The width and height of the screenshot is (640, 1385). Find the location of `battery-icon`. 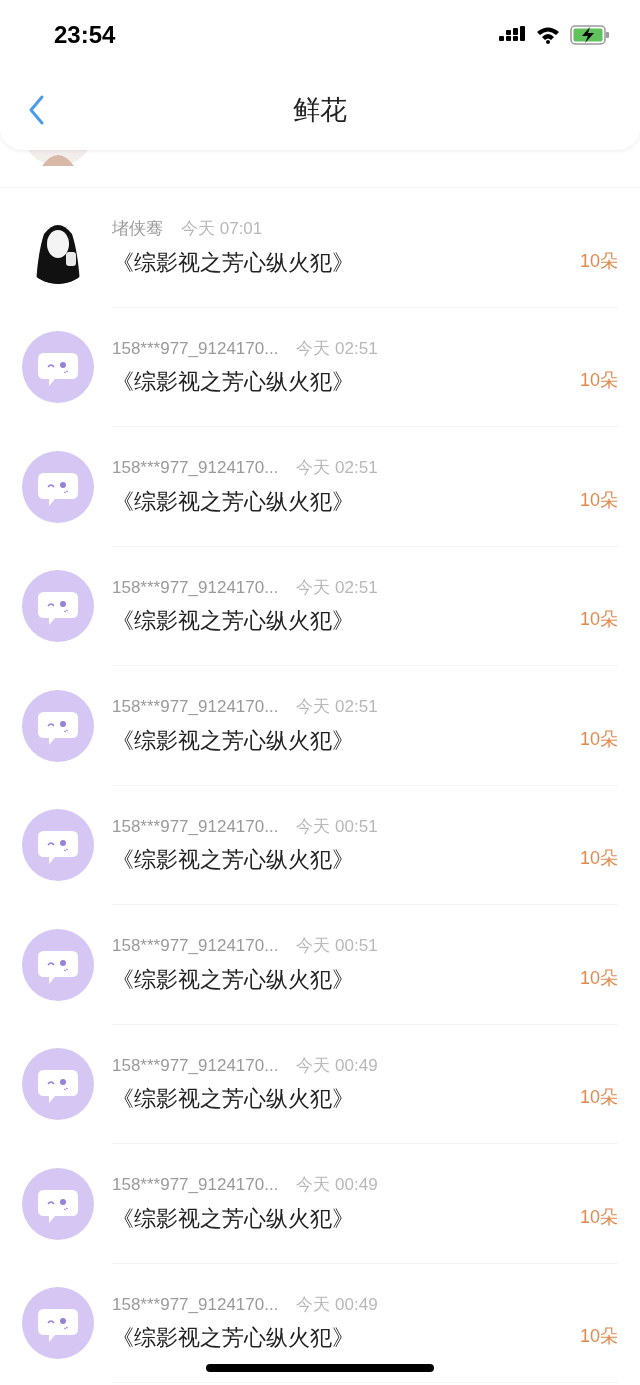

battery-icon is located at coordinates (590, 35).